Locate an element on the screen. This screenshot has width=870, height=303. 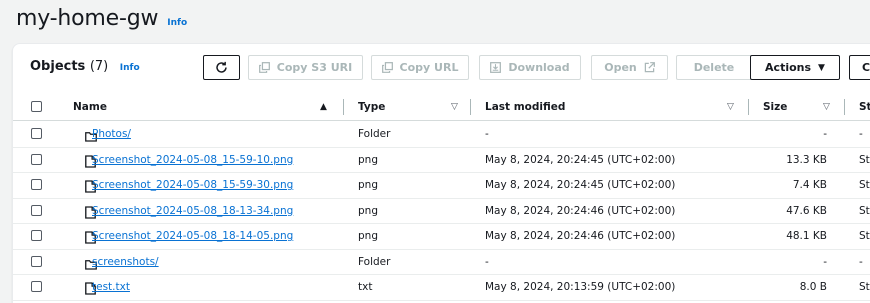
copy-s3-uri-button: Copy S3 URI is located at coordinates (305, 67).